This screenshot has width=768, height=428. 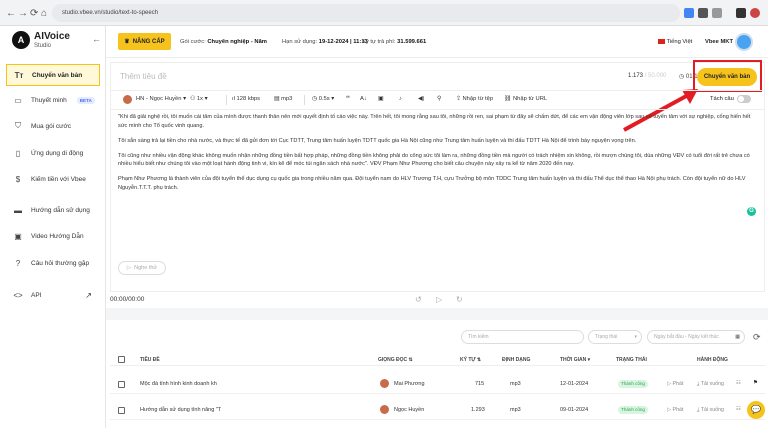 I want to click on sidebar-item-mobile-app: ▯ Ứng dụng di động, so click(x=53, y=153).